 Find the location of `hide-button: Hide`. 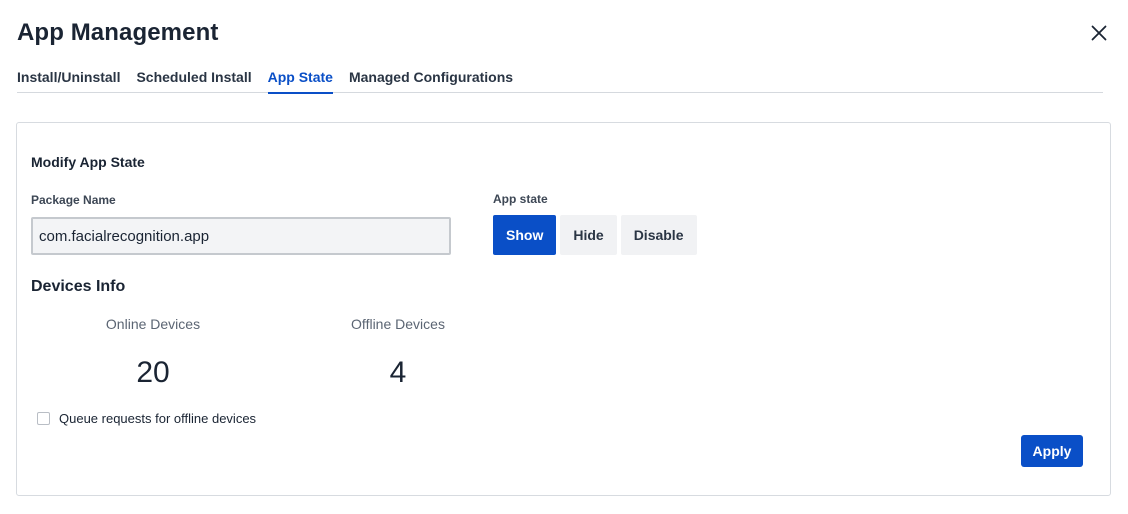

hide-button: Hide is located at coordinates (588, 235).